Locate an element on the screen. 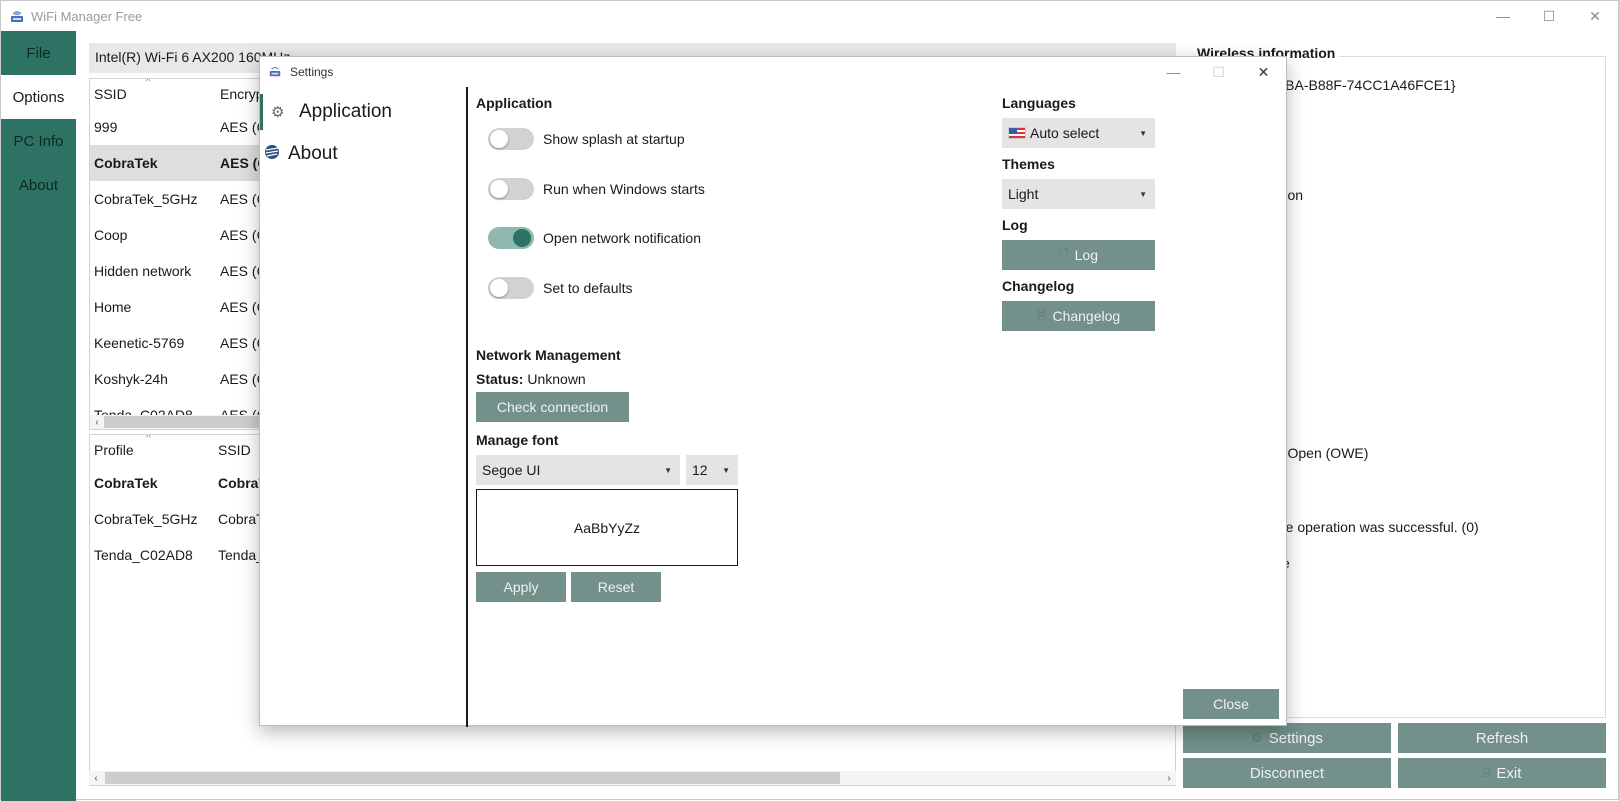  changelog-button-label: Changelog is located at coordinates (1086, 316).